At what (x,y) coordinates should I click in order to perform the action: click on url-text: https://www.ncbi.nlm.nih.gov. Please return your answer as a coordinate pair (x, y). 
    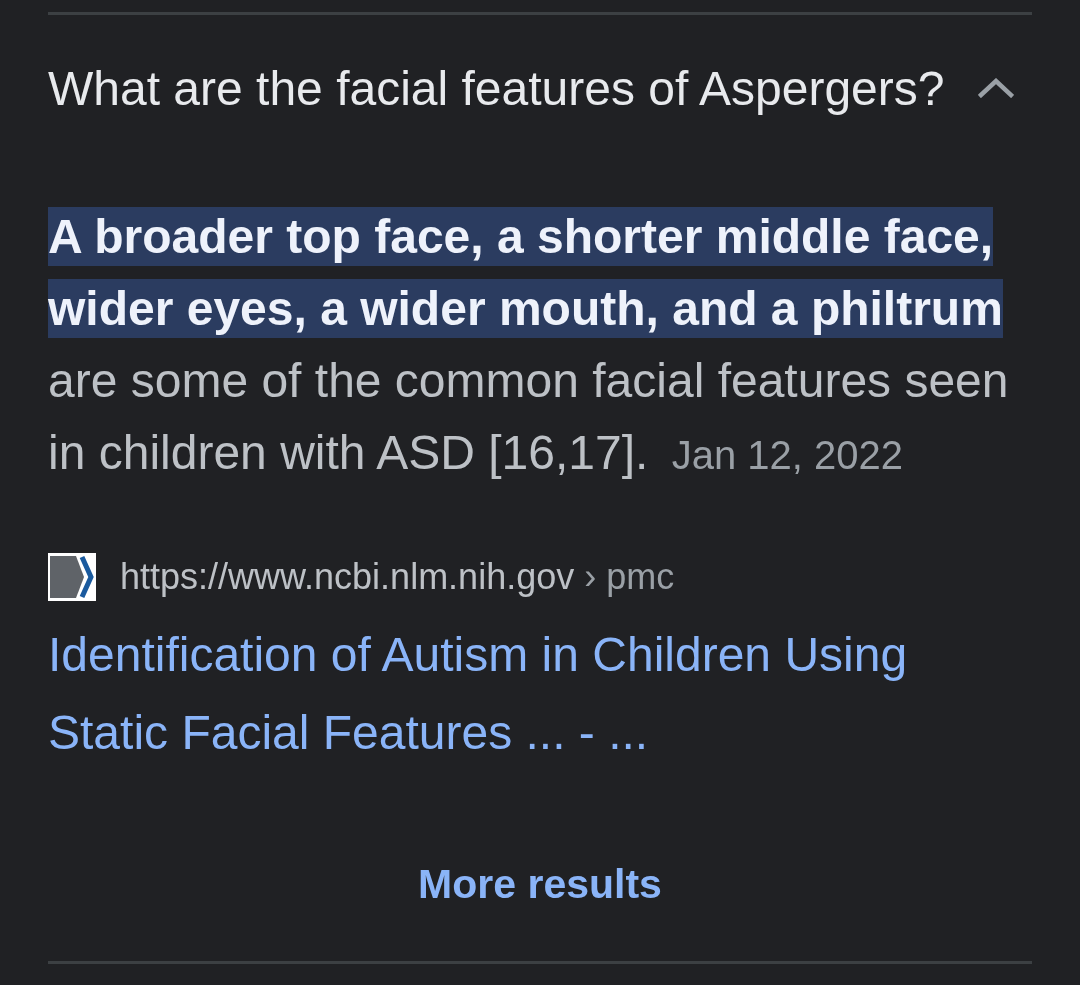
    Looking at the image, I should click on (347, 577).